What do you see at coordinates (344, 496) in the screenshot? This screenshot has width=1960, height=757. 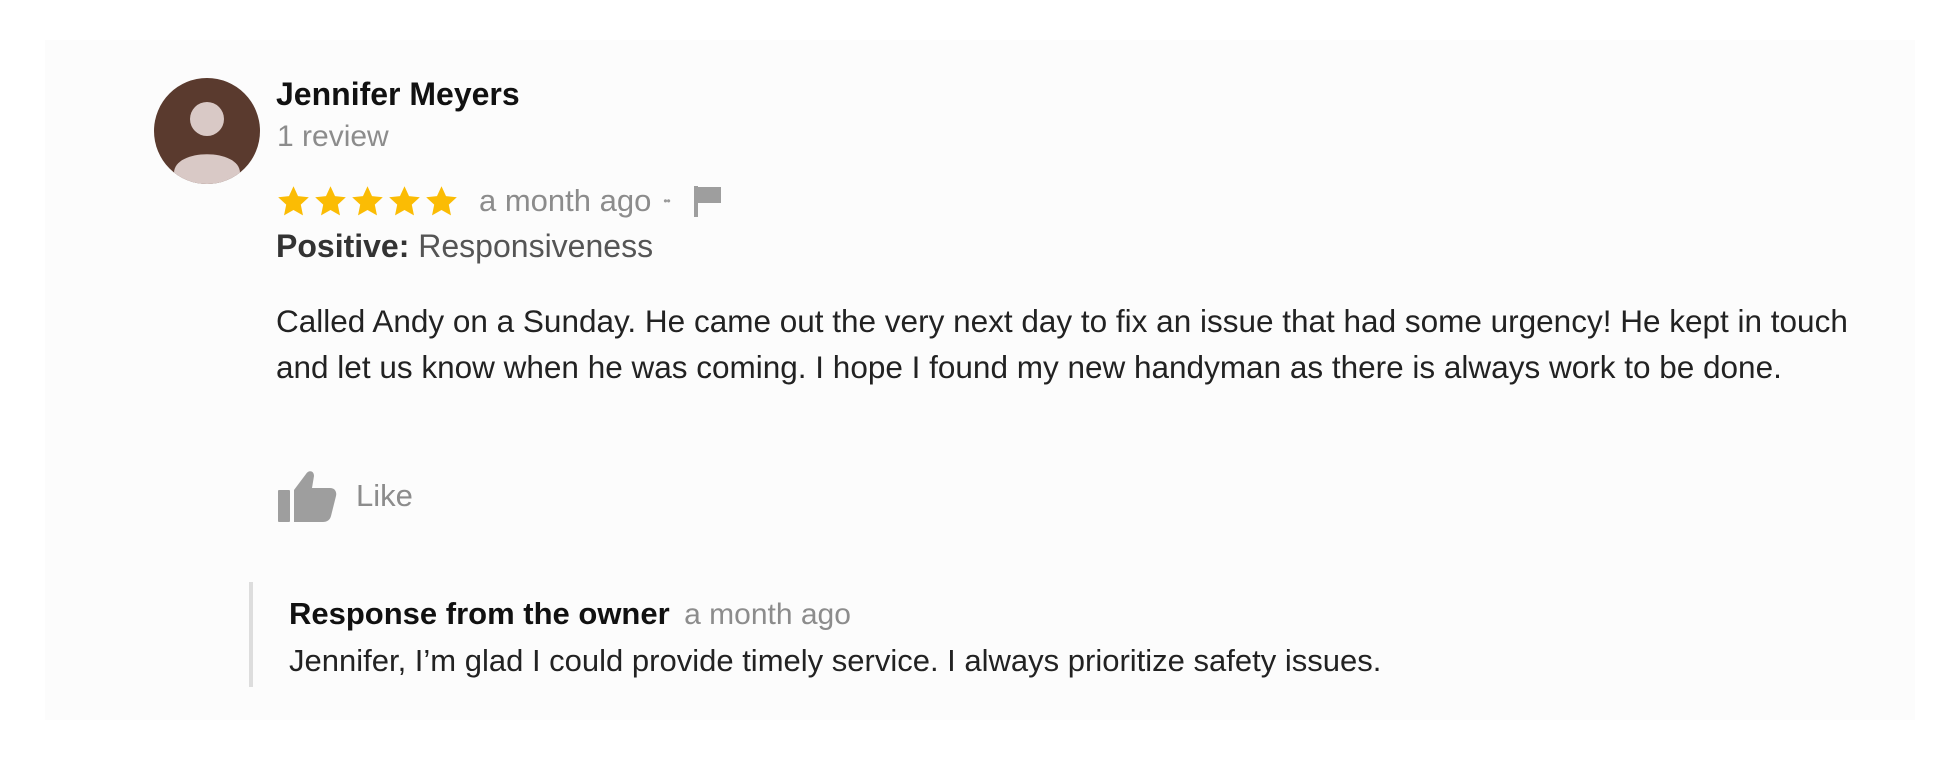 I see `like-button: Like` at bounding box center [344, 496].